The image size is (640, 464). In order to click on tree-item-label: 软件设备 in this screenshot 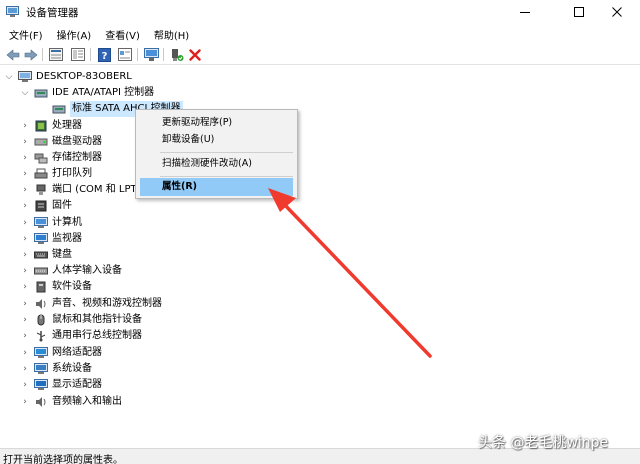, I will do `click(72, 286)`.